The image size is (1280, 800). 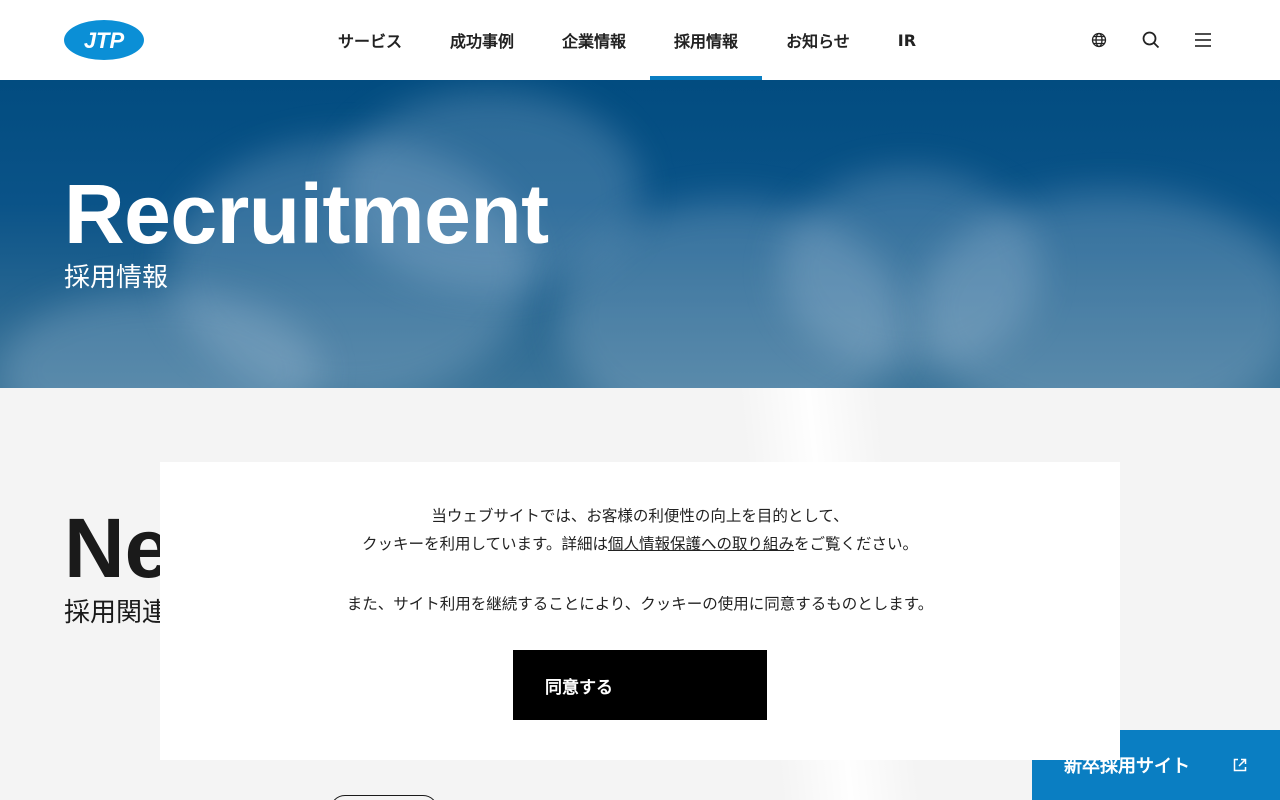 What do you see at coordinates (118, 548) in the screenshot?
I see `section-title: Ne` at bounding box center [118, 548].